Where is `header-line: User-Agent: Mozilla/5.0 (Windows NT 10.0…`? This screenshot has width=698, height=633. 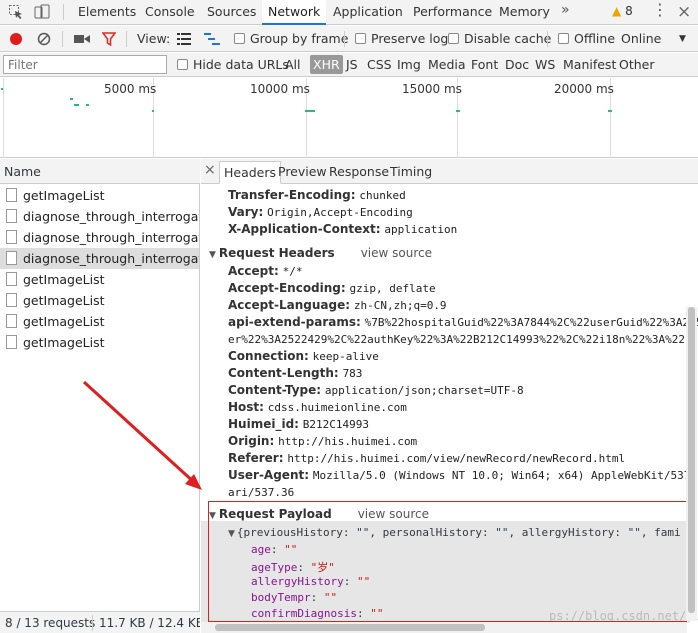 header-line: User-Agent: Mozilla/5.0 (Windows NT 10.0… is located at coordinates (462, 475).